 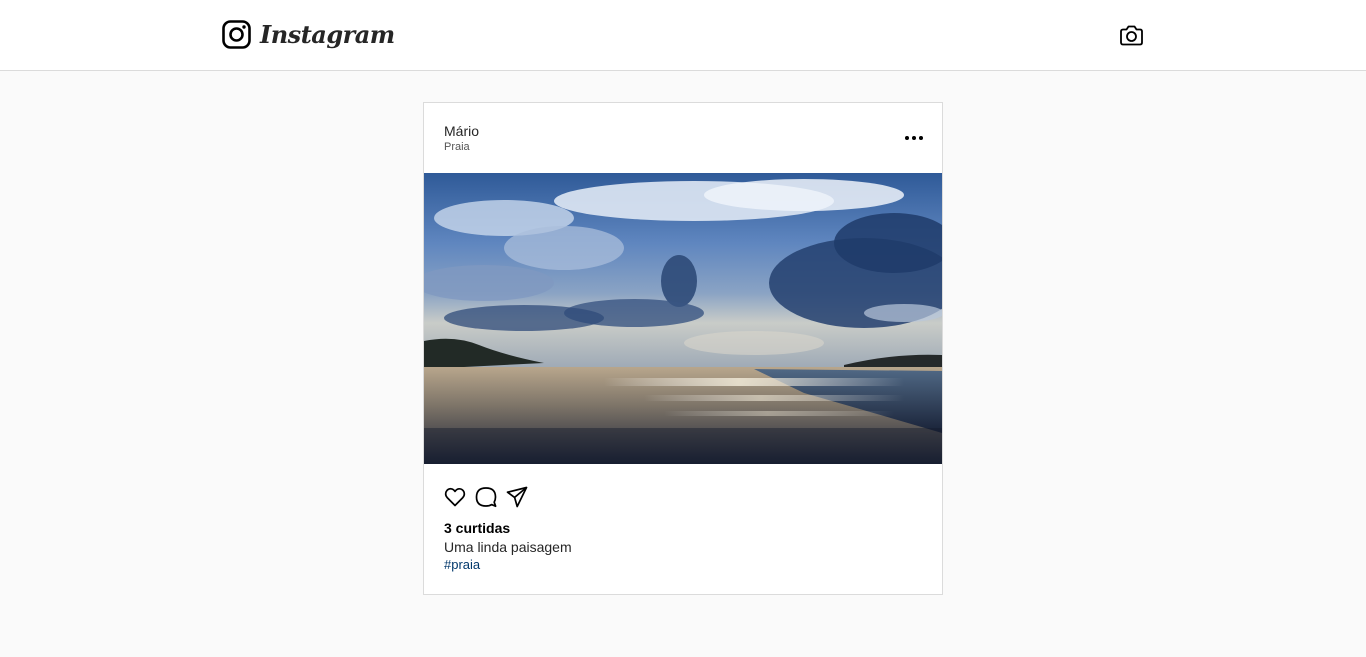 What do you see at coordinates (914, 138) in the screenshot?
I see `more-options-icon` at bounding box center [914, 138].